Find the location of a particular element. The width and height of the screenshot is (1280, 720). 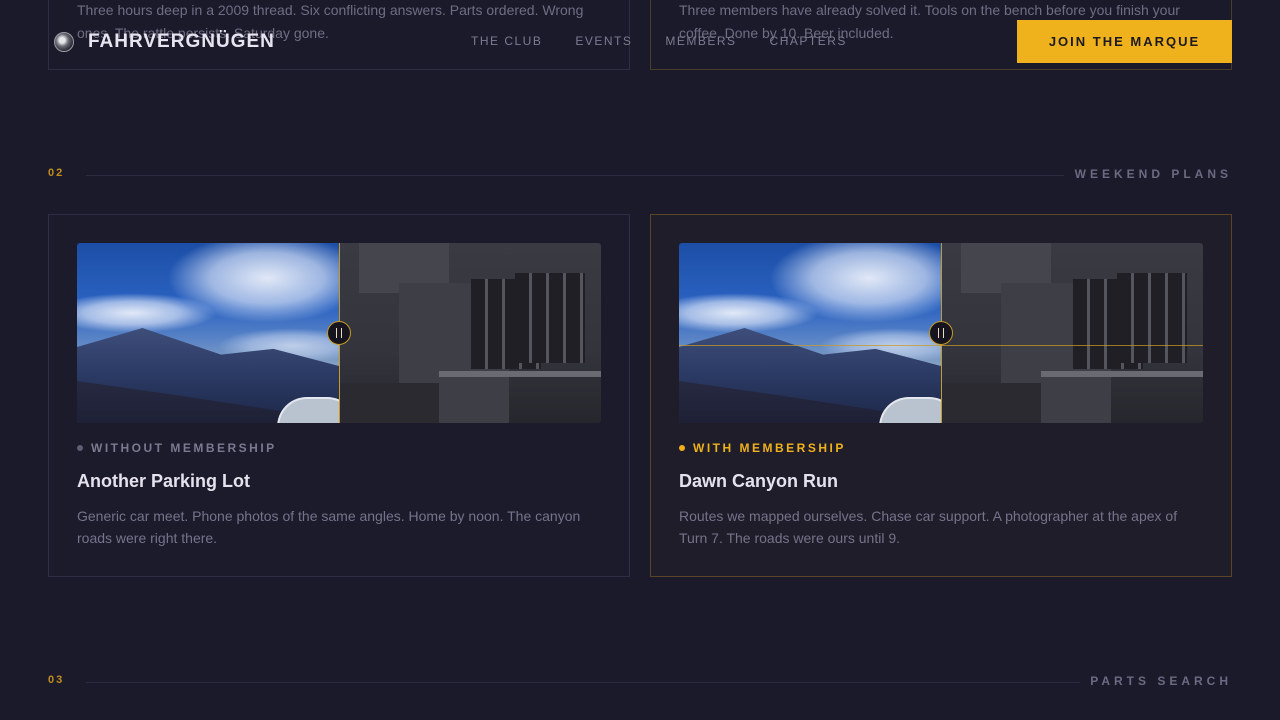

section-header-weekend-plans: 02 WEEKEND PLANS is located at coordinates (640, 175).